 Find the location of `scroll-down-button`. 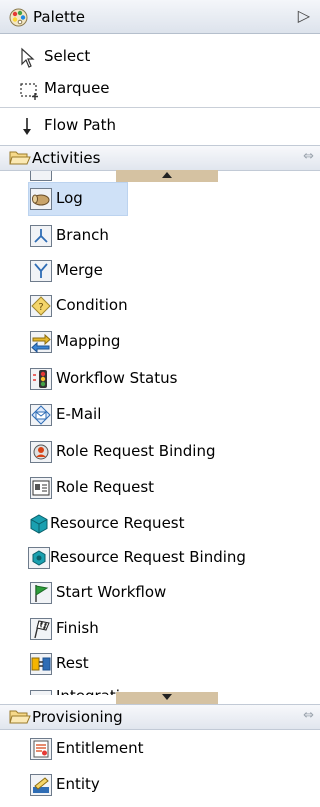

scroll-down-button is located at coordinates (167, 698).